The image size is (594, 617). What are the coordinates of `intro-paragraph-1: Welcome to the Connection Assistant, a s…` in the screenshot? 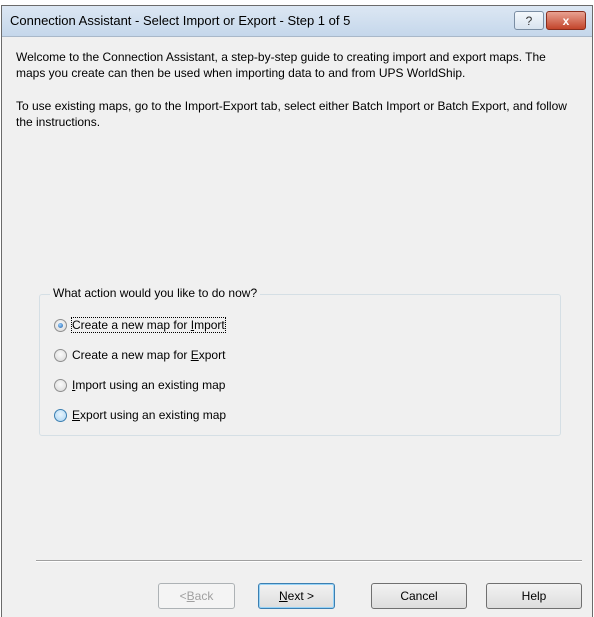 It's located at (281, 65).